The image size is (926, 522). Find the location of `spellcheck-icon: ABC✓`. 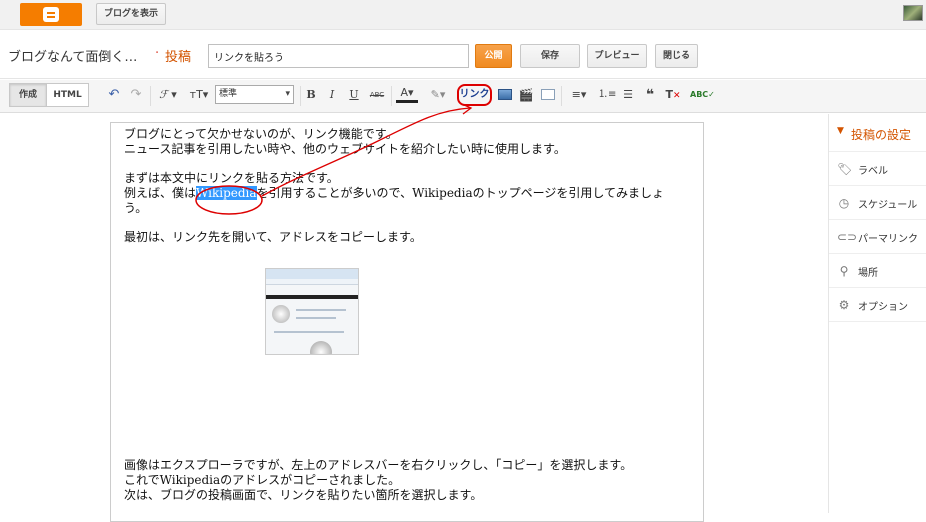

spellcheck-icon: ABC✓ is located at coordinates (702, 95).